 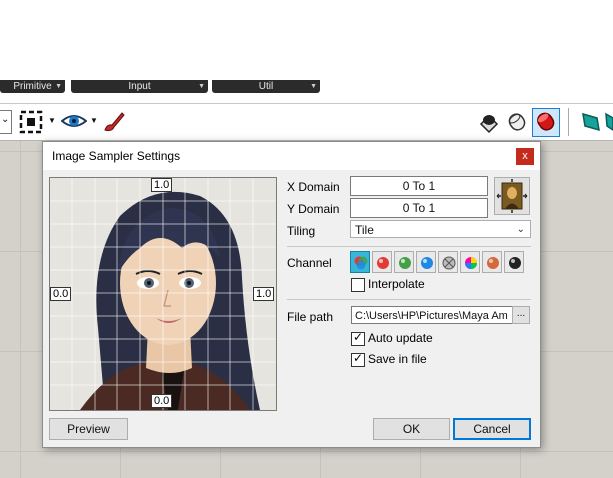 I want to click on tiling-select: Tile ⌄, so click(x=440, y=229).